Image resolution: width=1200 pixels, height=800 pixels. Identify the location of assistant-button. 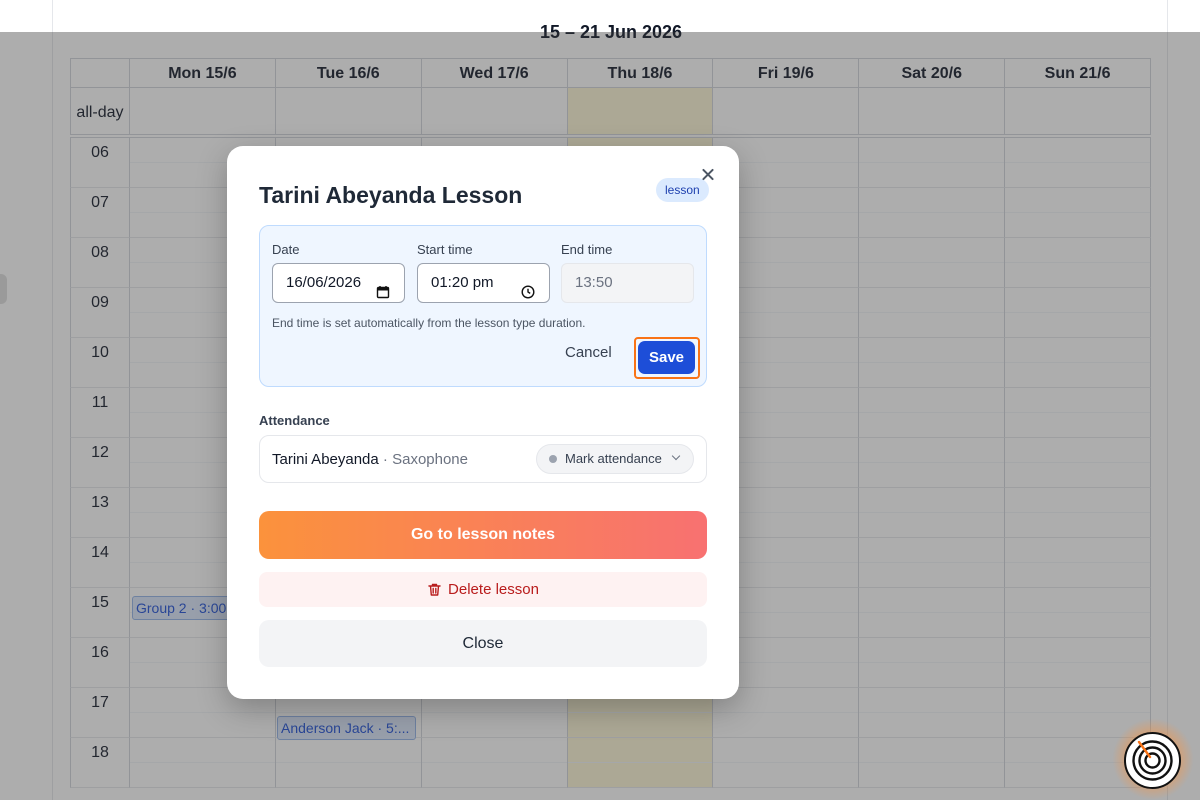
(1153, 759).